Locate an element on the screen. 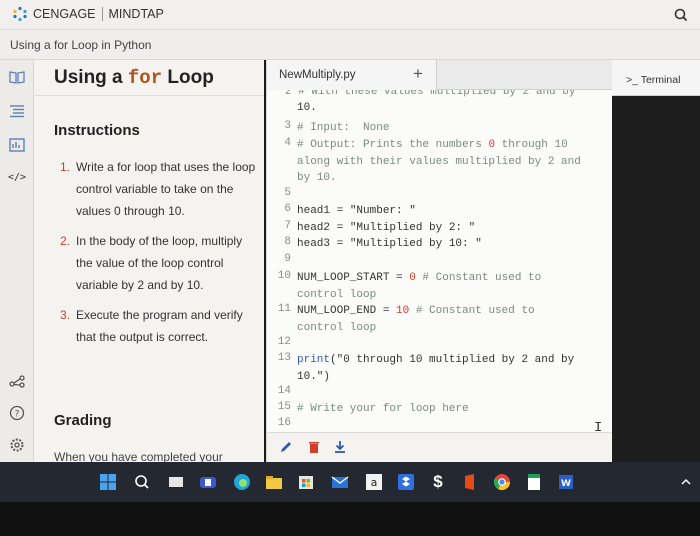  line-number: 12 is located at coordinates (284, 342).